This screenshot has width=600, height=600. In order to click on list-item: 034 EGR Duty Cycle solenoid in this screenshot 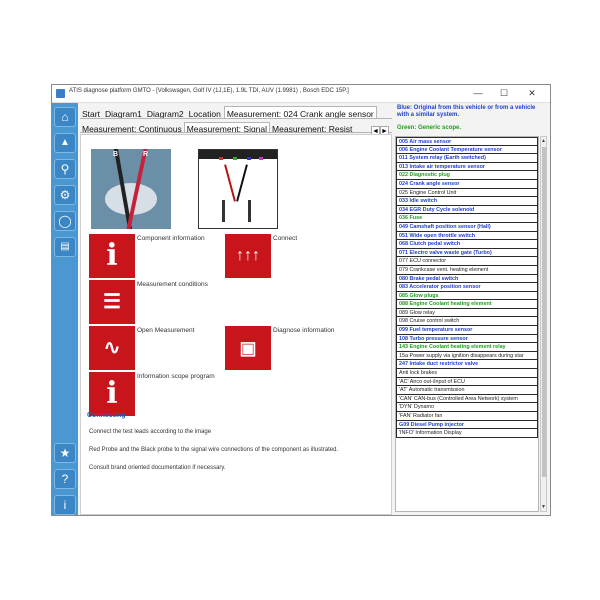, I will do `click(467, 210)`.